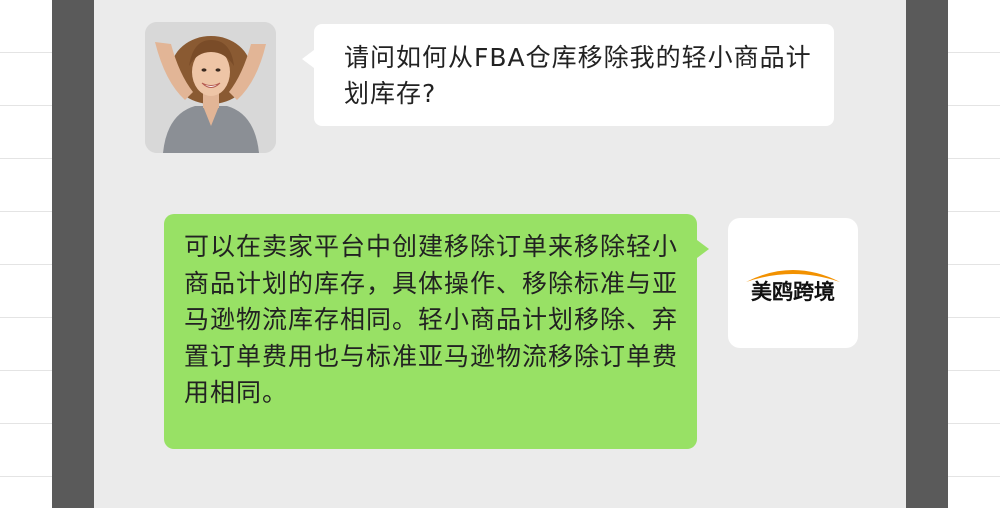  What do you see at coordinates (578, 75) in the screenshot?
I see `user-message-text: 请问如何从FBA仓库移除我的轻小商品计划库存?` at bounding box center [578, 75].